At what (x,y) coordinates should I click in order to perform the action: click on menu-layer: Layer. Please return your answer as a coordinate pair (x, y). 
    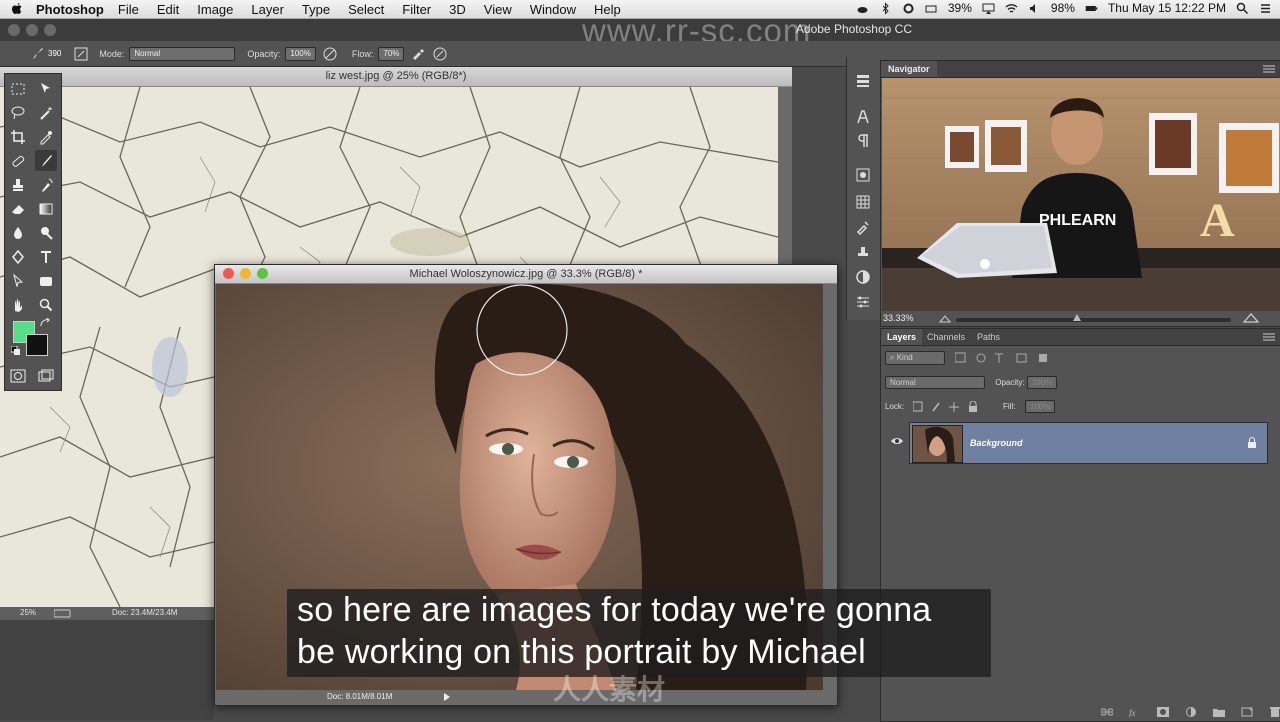
    Looking at the image, I should click on (267, 9).